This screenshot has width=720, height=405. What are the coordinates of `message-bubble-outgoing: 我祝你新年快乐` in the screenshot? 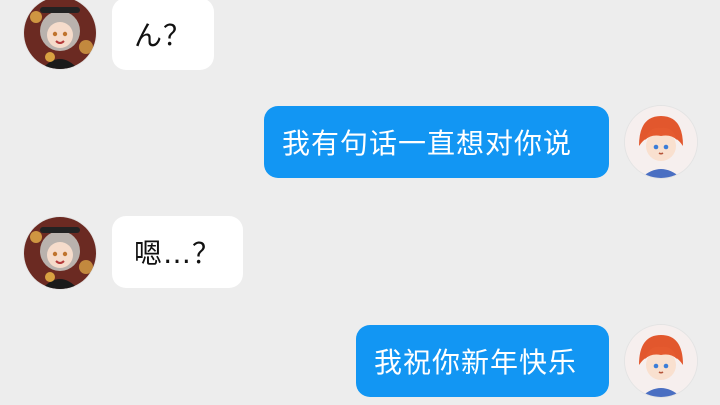 It's located at (482, 361).